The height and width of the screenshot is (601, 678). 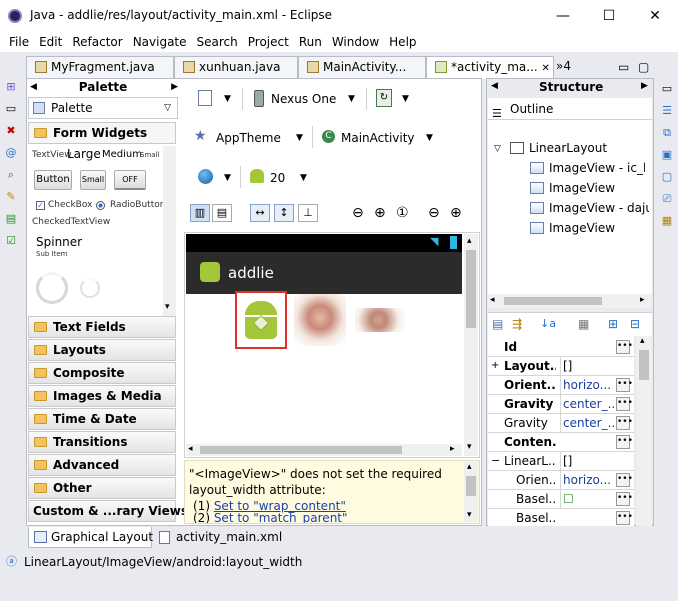 What do you see at coordinates (434, 213) in the screenshot?
I see `zoom-out-icon: ⊖` at bounding box center [434, 213].